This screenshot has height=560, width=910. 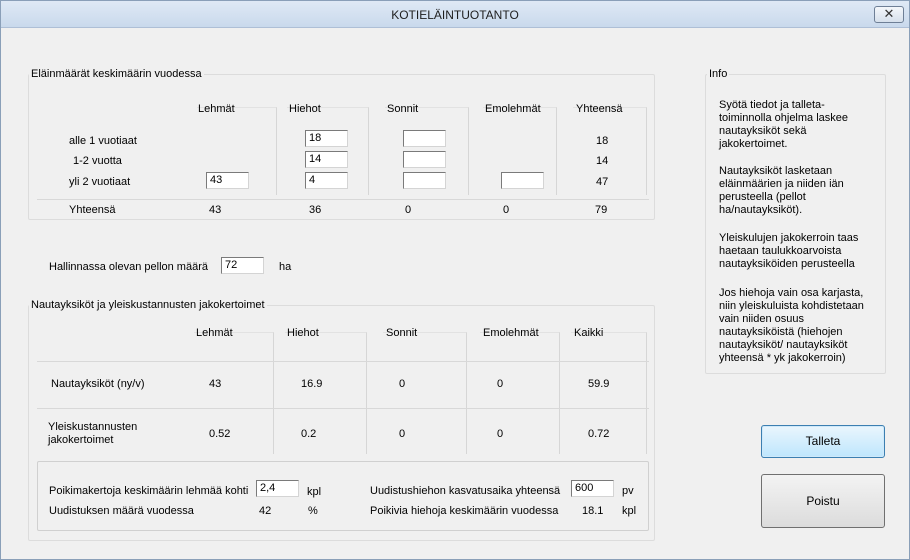 I want to click on yk-lehmat: 0.52, so click(x=220, y=434).